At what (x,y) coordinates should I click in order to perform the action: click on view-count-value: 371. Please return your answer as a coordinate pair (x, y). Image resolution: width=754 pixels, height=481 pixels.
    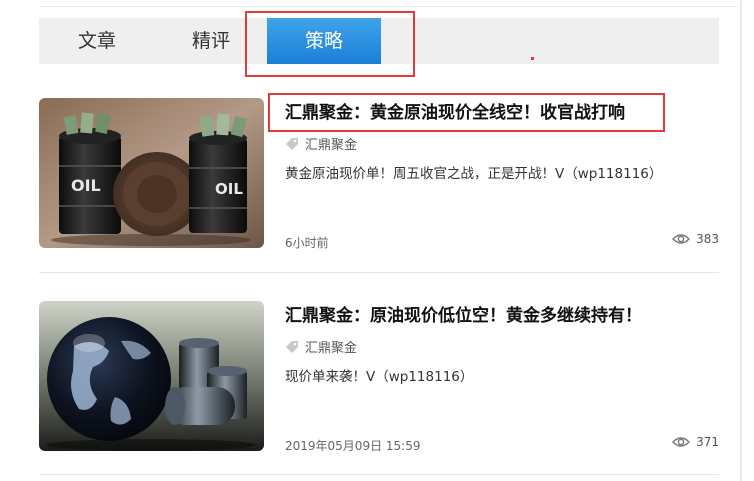
    Looking at the image, I should click on (707, 442).